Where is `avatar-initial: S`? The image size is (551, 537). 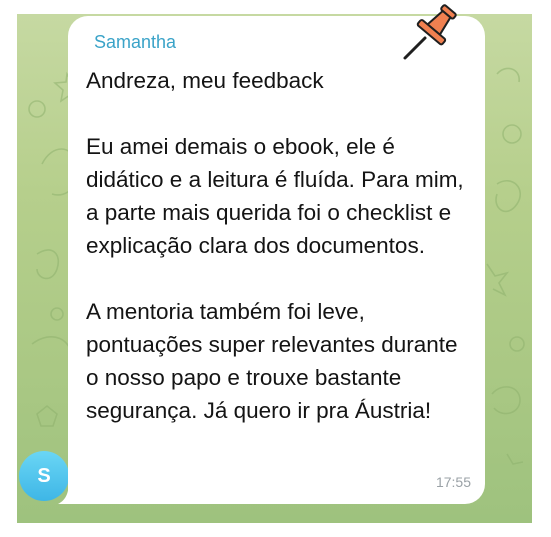 avatar-initial: S is located at coordinates (44, 475).